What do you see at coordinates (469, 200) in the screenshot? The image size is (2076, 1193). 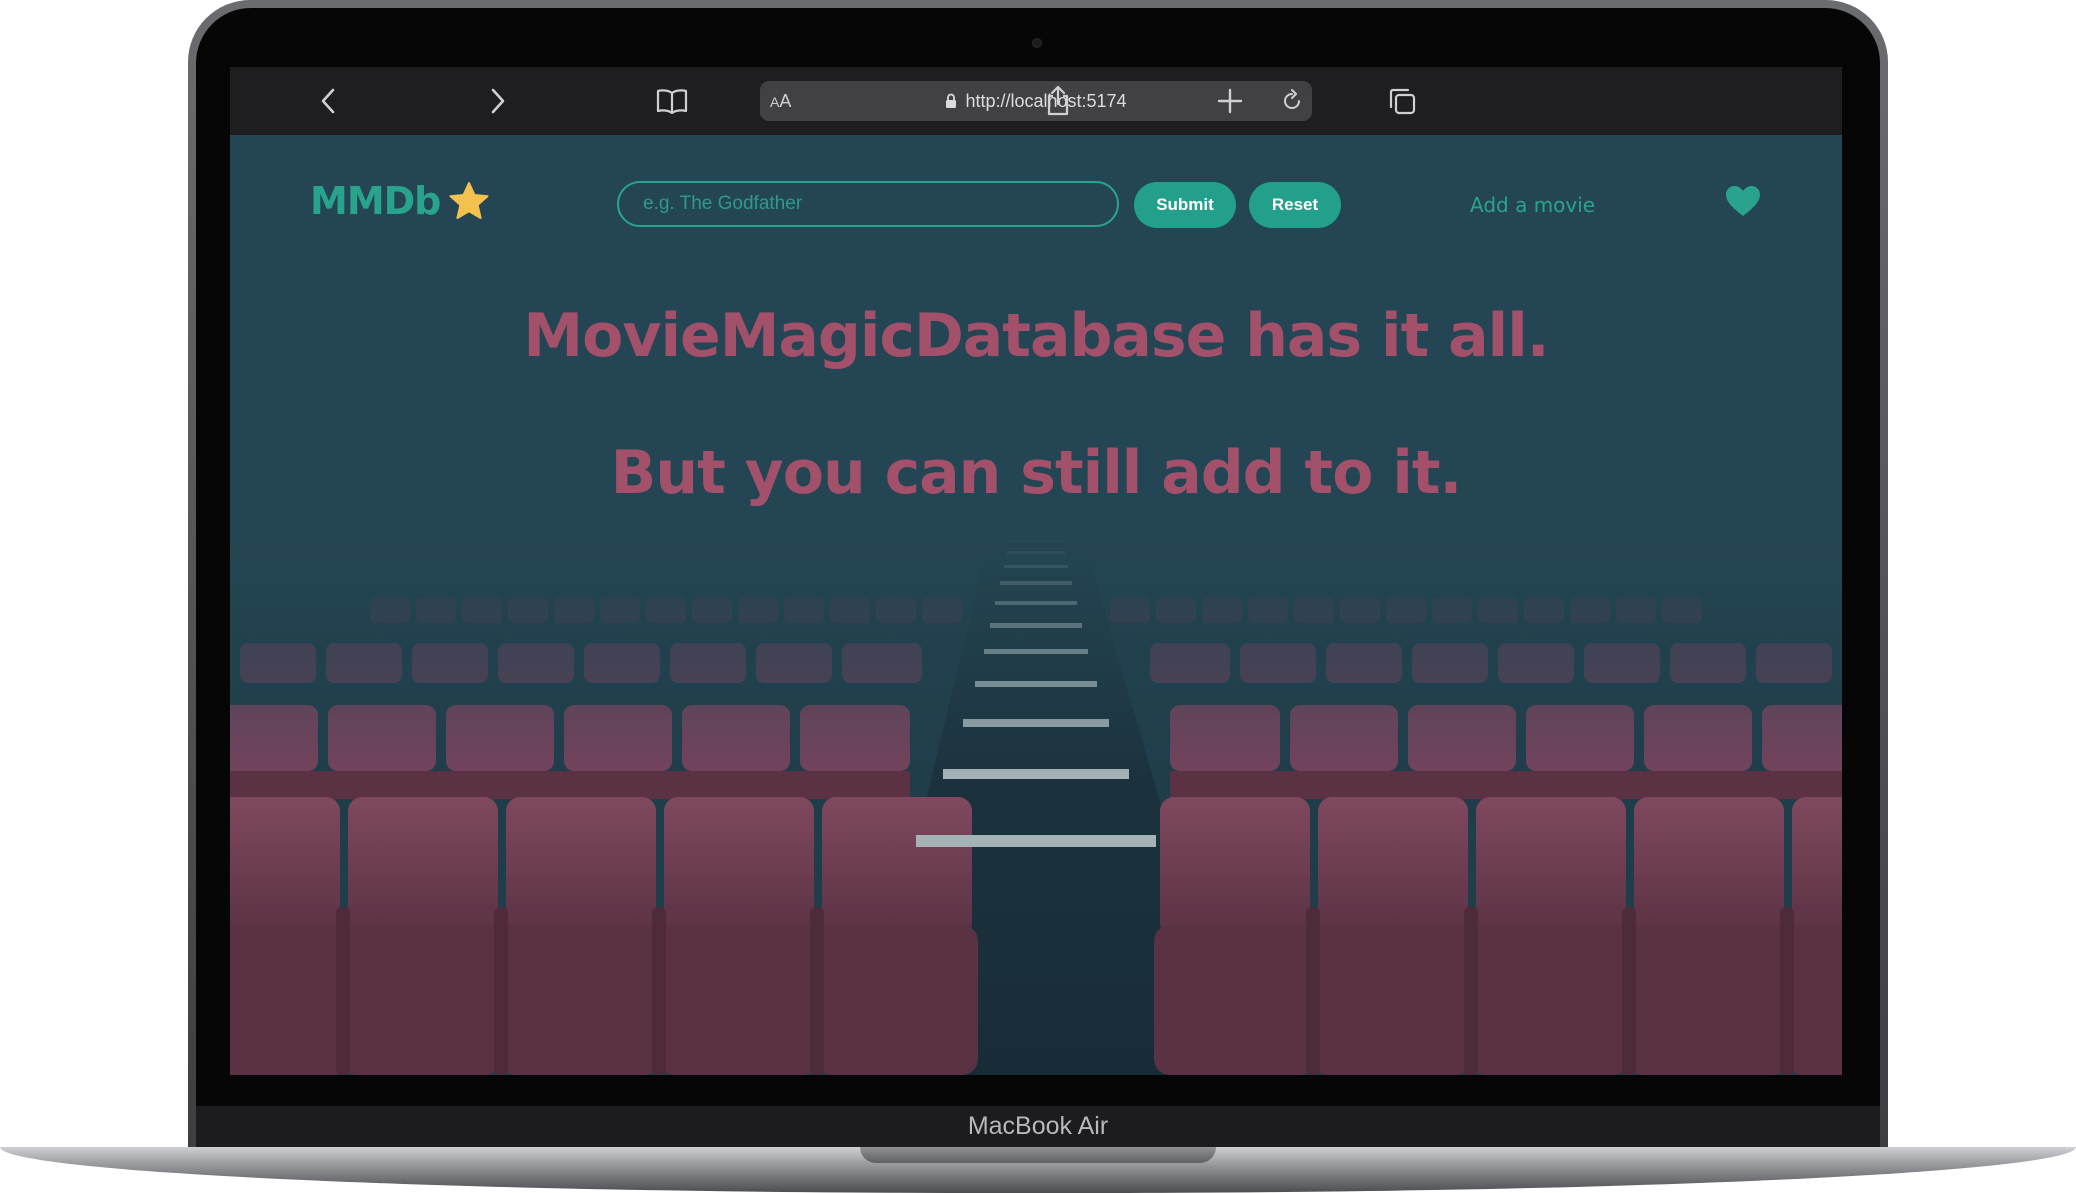 I see `star-icon` at bounding box center [469, 200].